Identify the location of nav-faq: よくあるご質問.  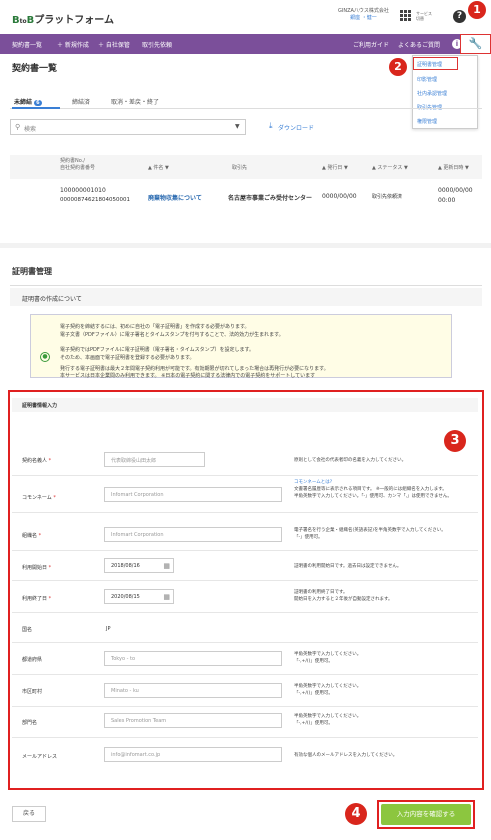
(419, 44).